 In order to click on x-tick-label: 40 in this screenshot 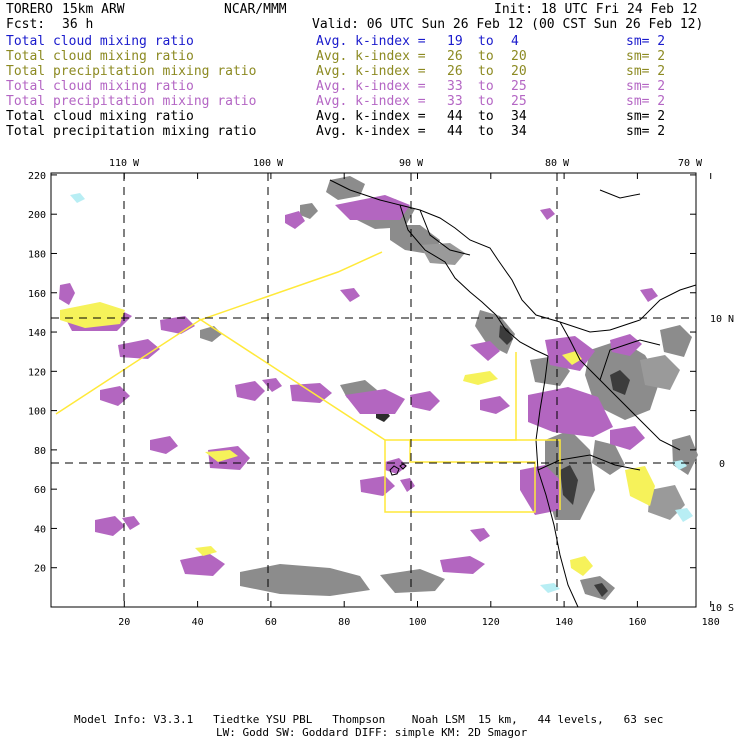, I will do `click(198, 622)`.